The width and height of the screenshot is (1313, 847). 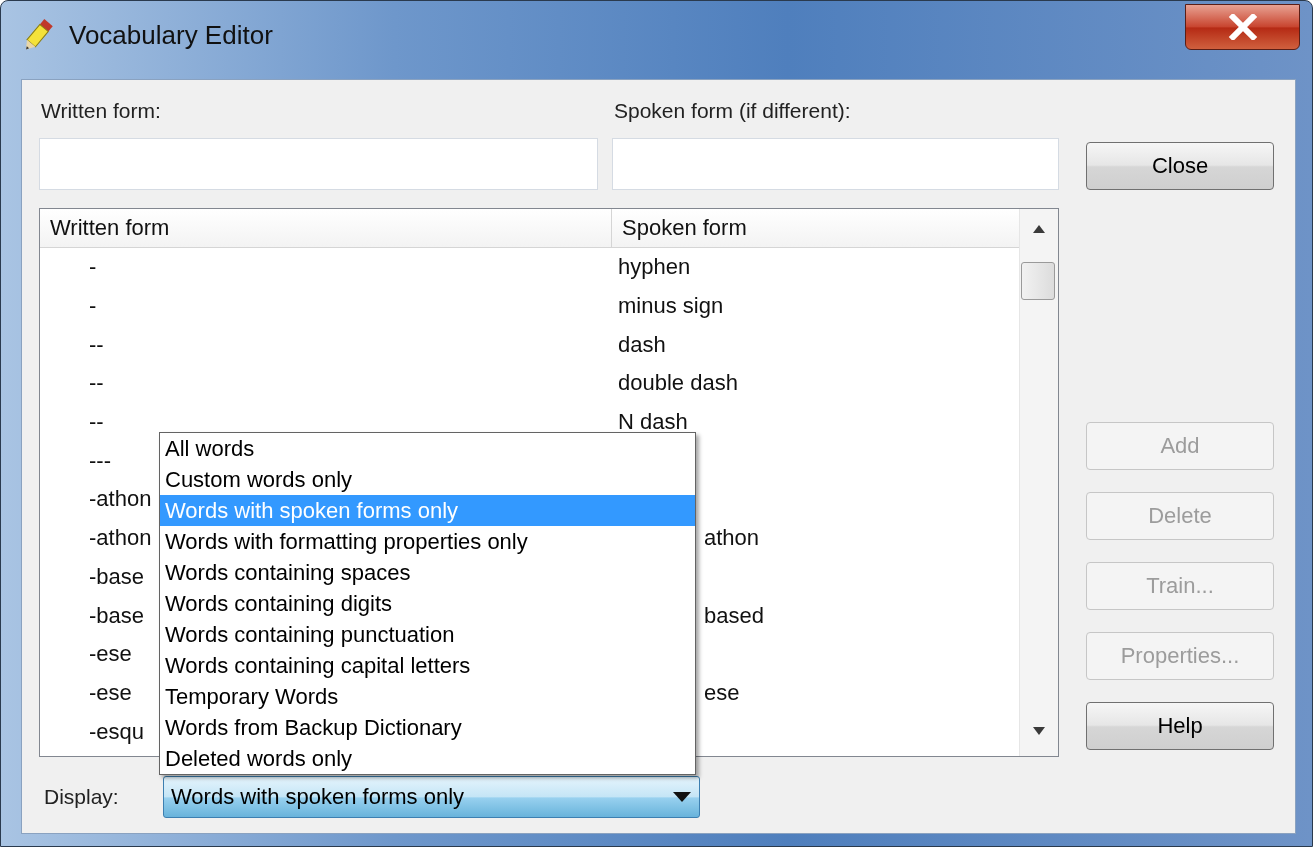 What do you see at coordinates (427, 758) in the screenshot?
I see `dropdown-option: Deleted words only` at bounding box center [427, 758].